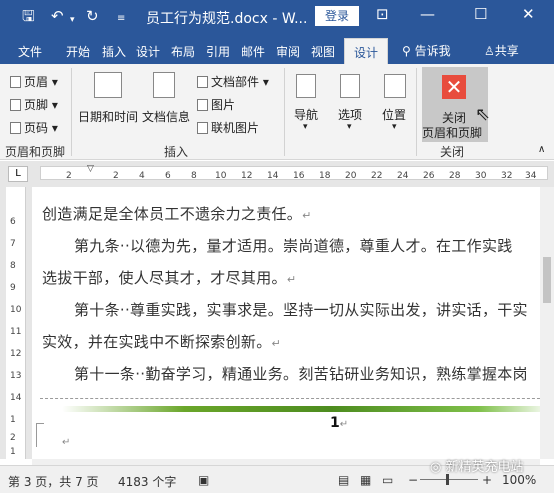 The width and height of the screenshot is (554, 493). Describe the element at coordinates (288, 51) in the screenshot. I see `tab-review: 审阅` at that location.